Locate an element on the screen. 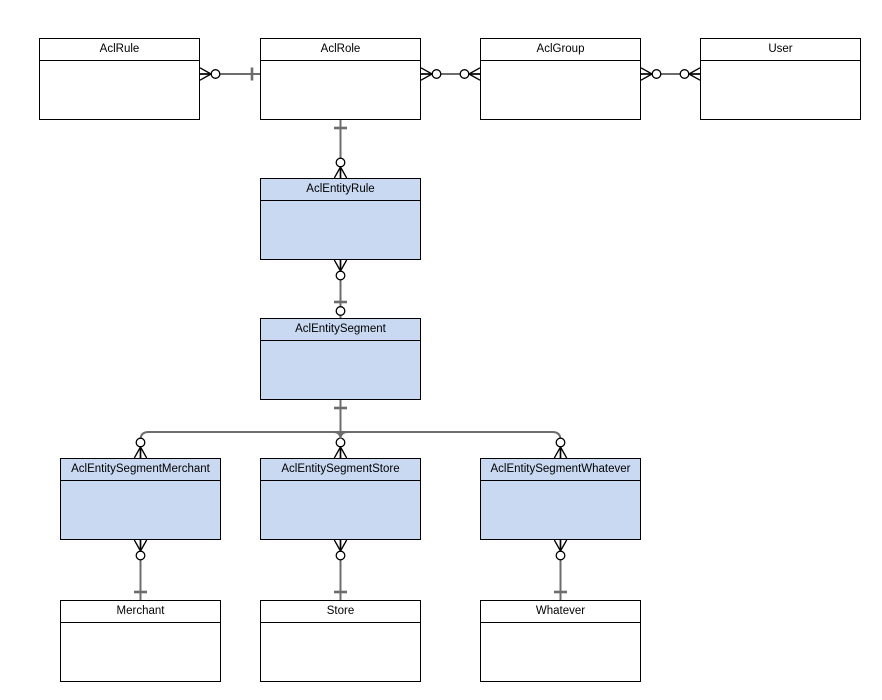 This screenshot has height=700, width=882. entity-attributes-acl-role is located at coordinates (340, 90).